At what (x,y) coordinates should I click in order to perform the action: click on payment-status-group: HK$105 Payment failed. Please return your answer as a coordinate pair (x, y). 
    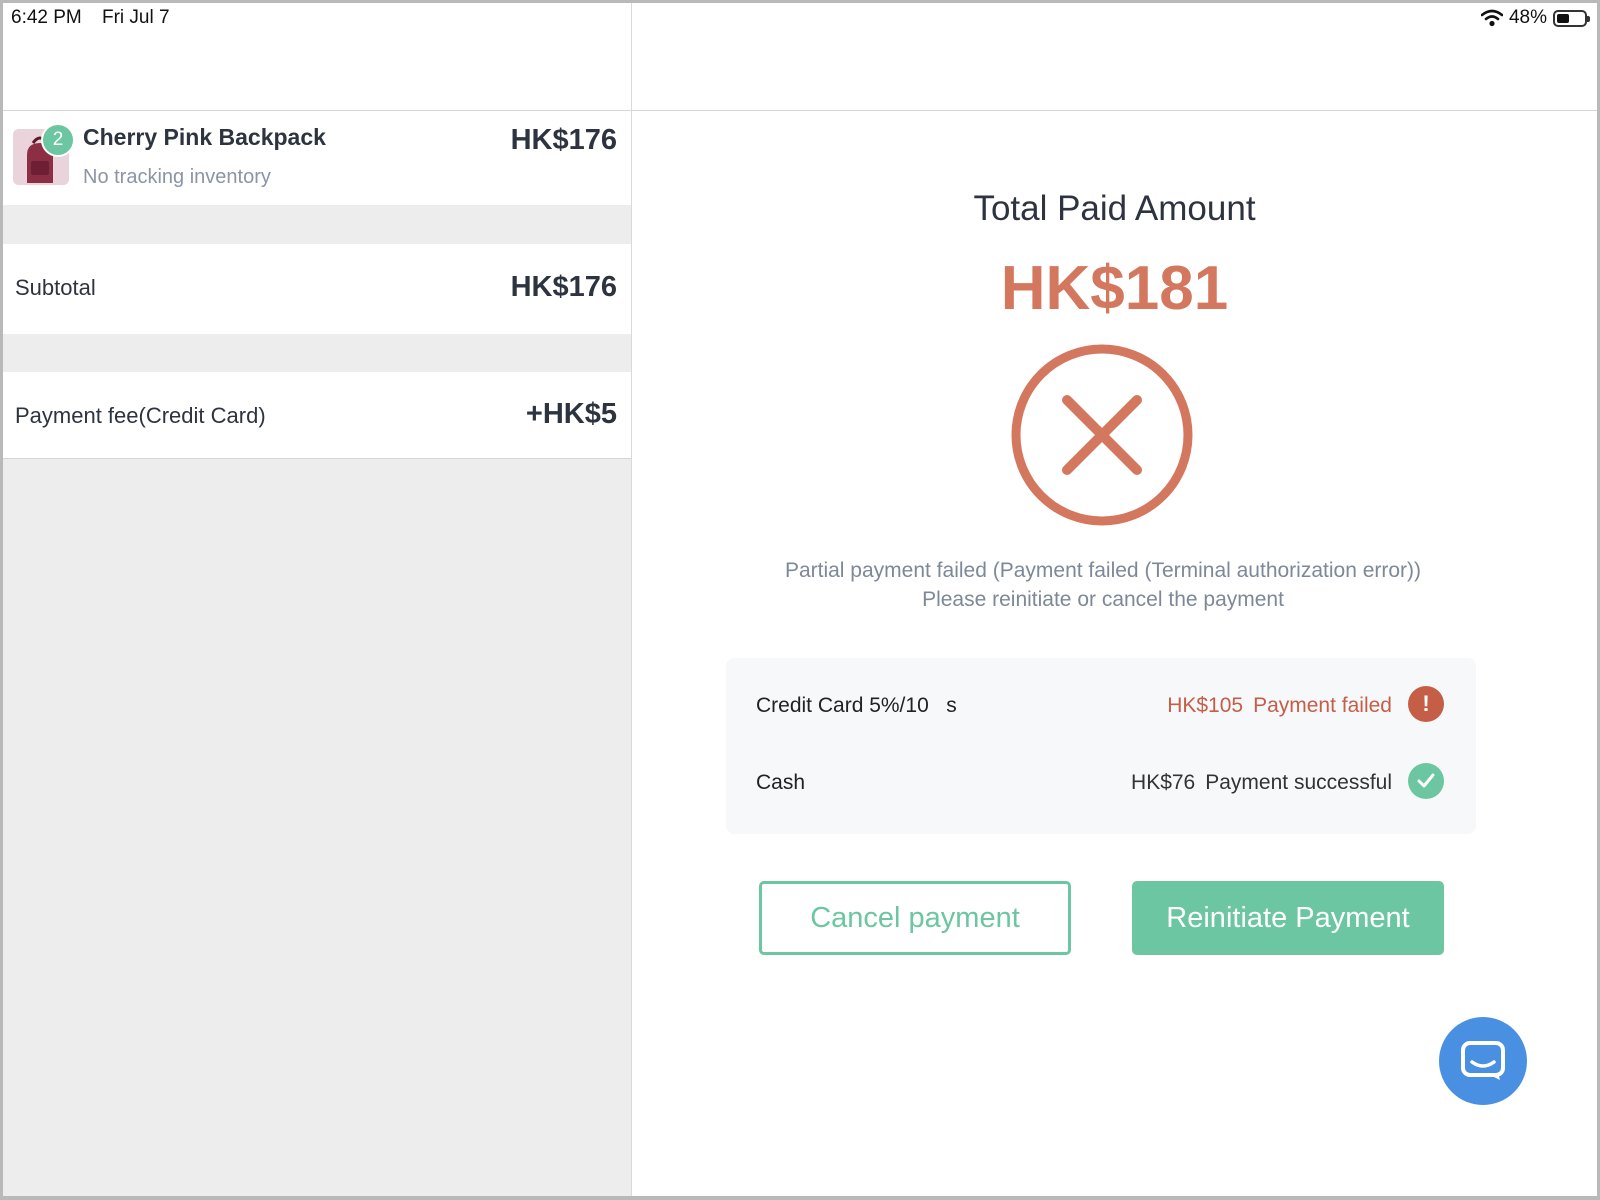
    Looking at the image, I should click on (1279, 706).